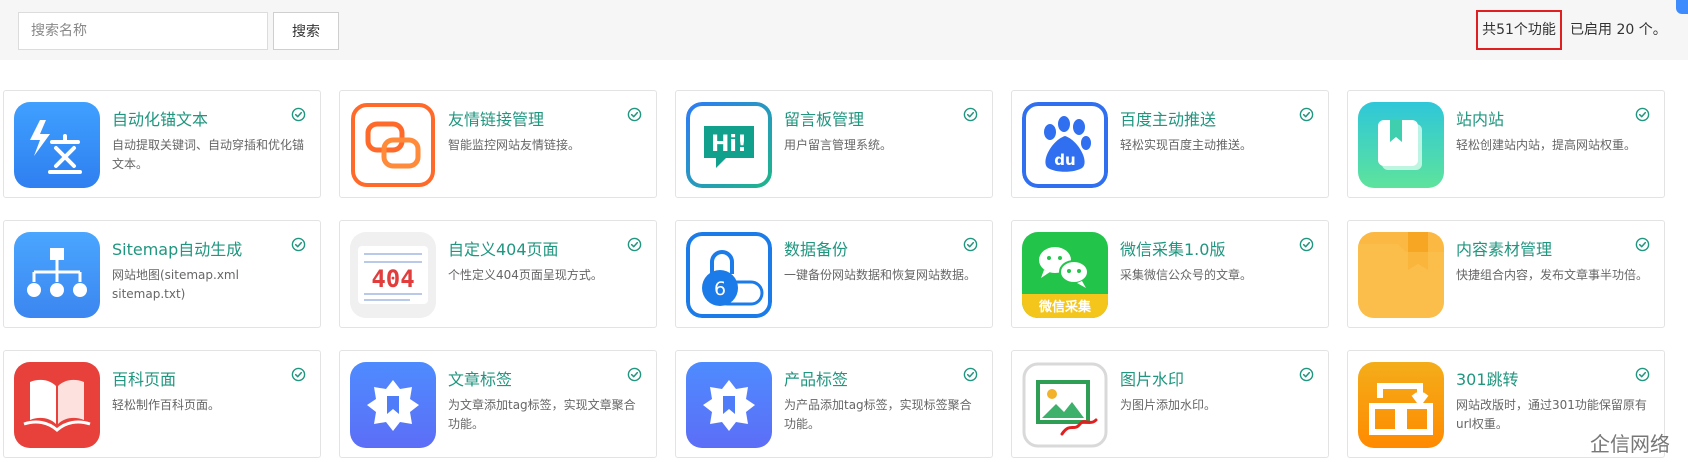 This screenshot has width=1688, height=462. What do you see at coordinates (816, 248) in the screenshot?
I see `feature-title: 数据备份` at bounding box center [816, 248].